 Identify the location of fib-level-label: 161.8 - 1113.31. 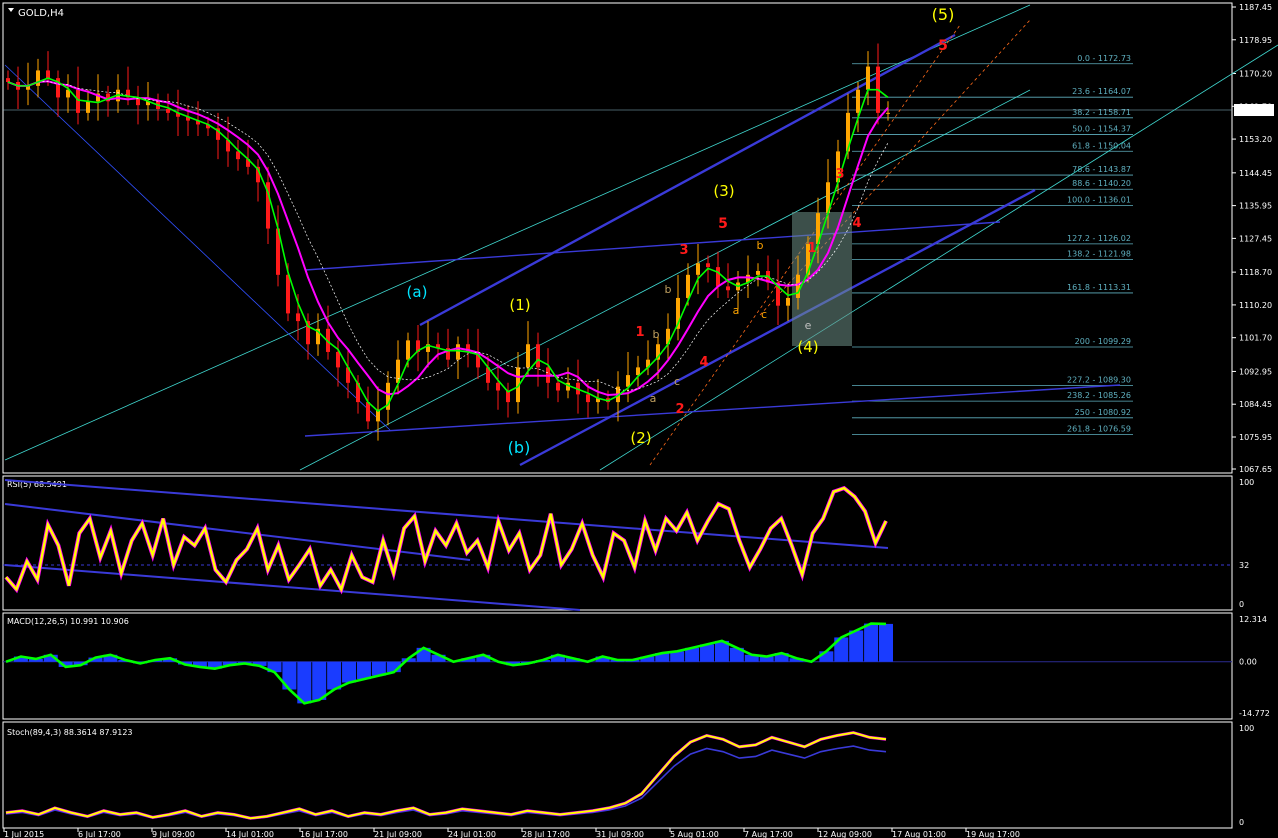
(1099, 287).